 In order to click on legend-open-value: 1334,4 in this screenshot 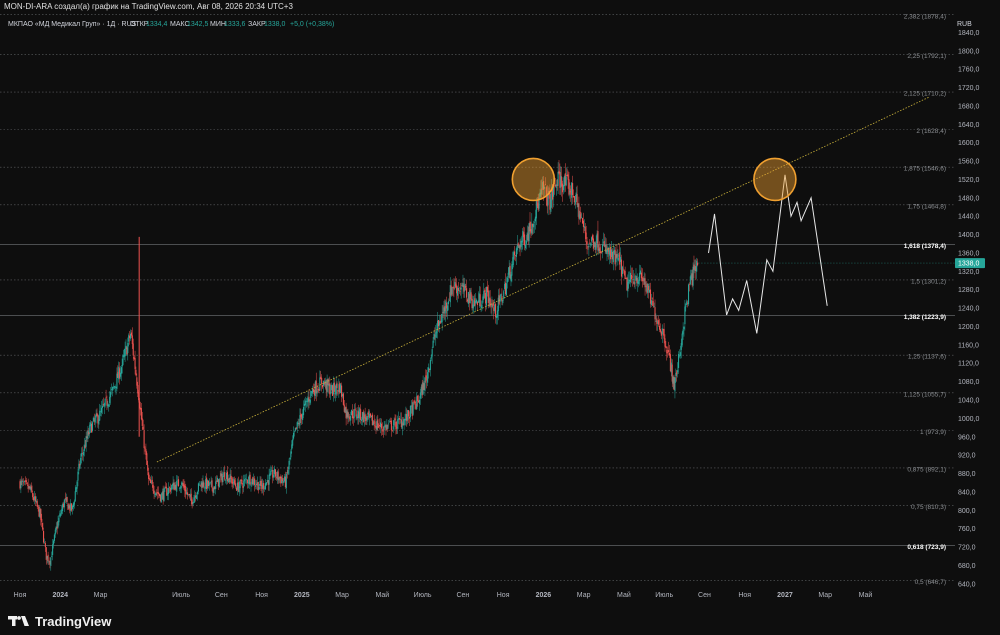, I will do `click(157, 24)`.